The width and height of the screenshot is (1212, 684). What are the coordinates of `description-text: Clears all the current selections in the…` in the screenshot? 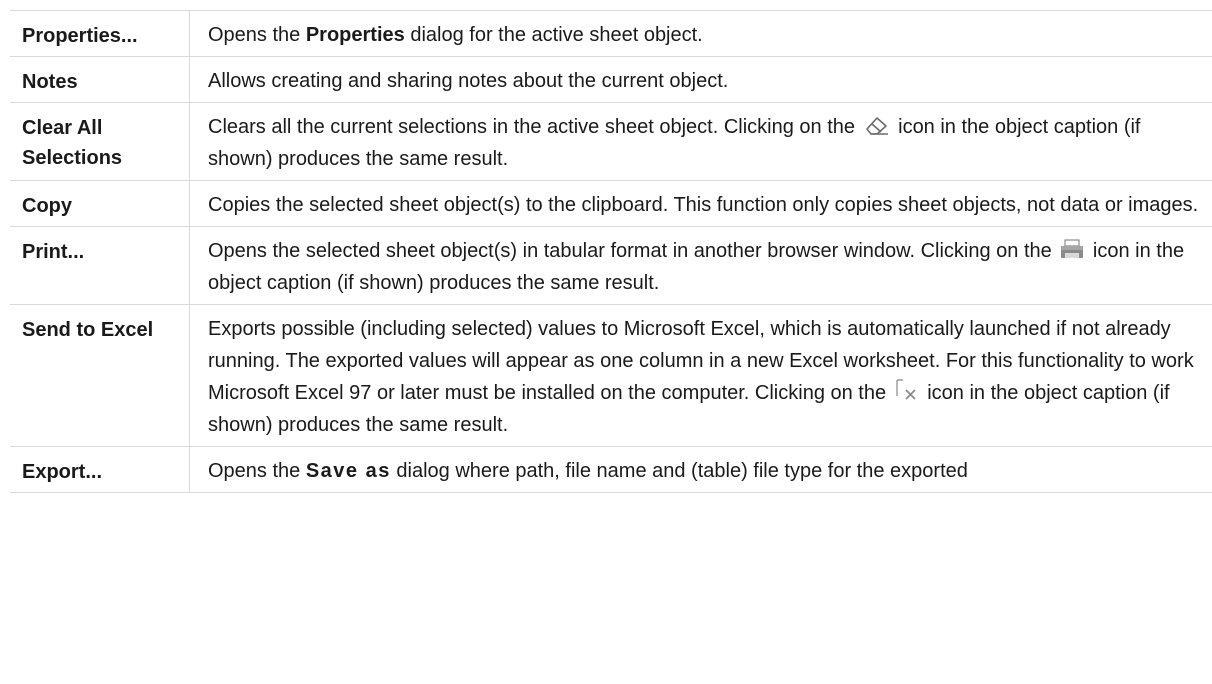 It's located at (534, 127).